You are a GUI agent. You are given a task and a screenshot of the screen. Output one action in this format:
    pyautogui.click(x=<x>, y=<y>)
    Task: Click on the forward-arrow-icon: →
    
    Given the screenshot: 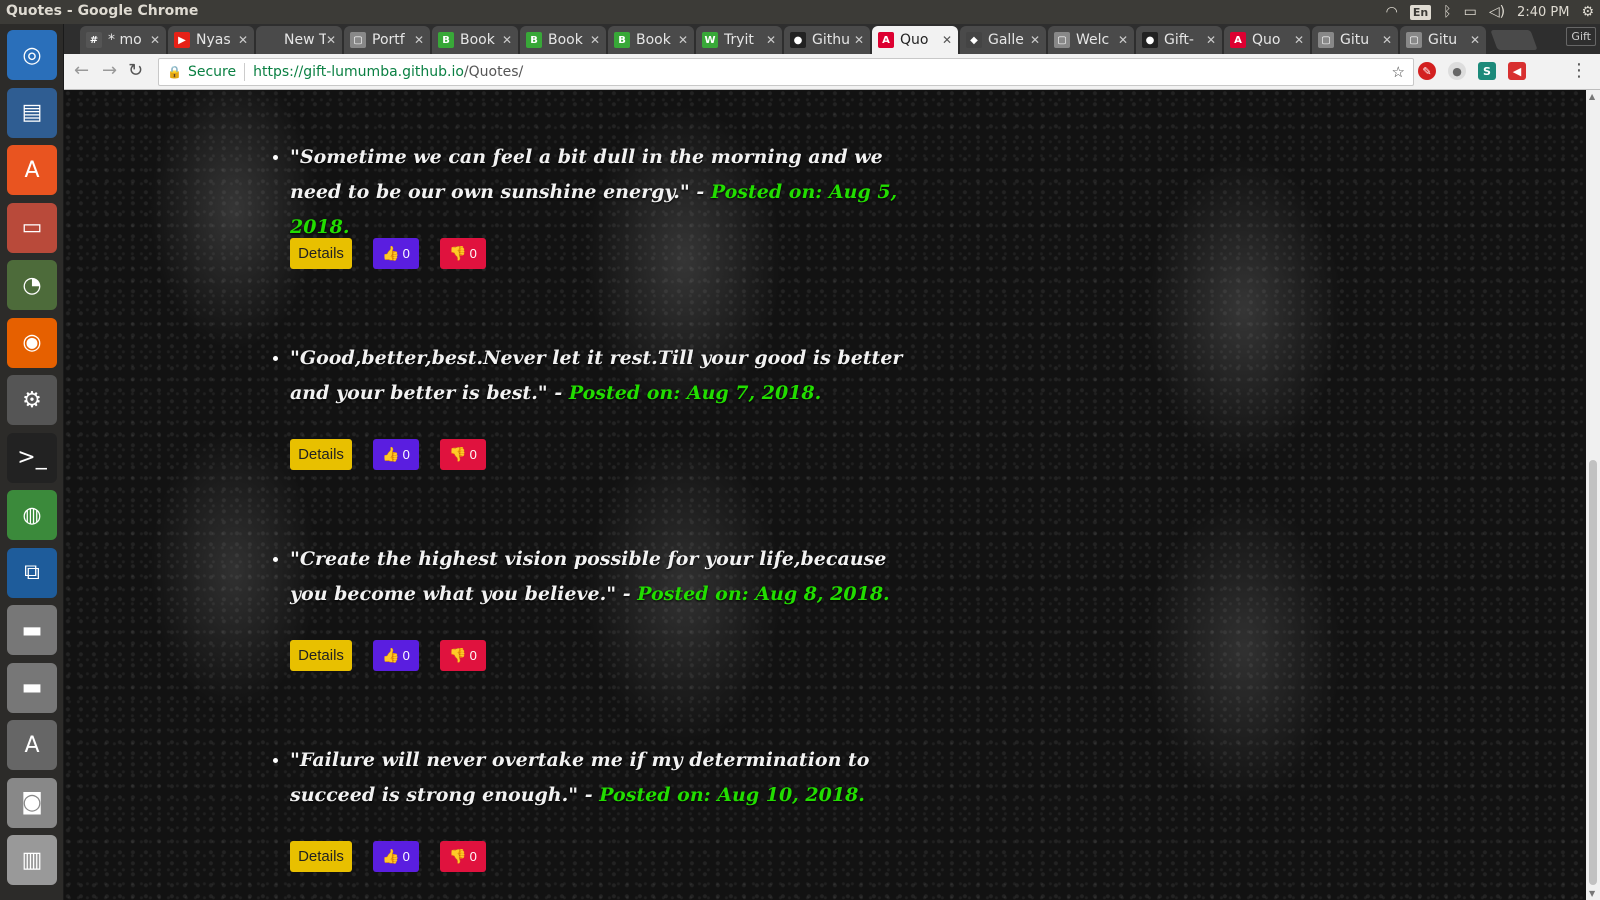 What is the action you would take?
    pyautogui.click(x=109, y=70)
    